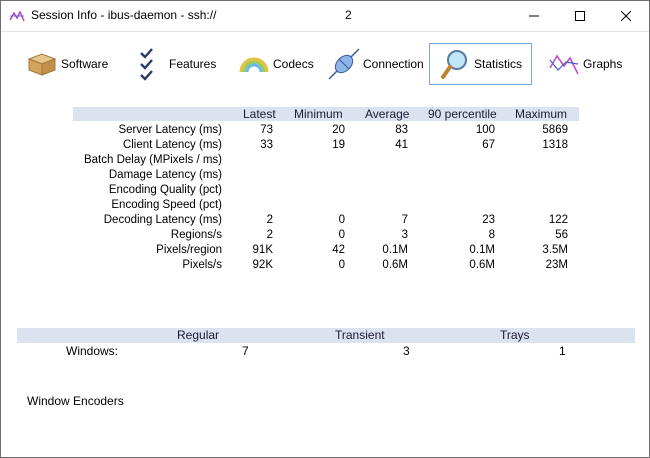  What do you see at coordinates (75, 401) in the screenshot?
I see `window-encoders-label: Window Encoders` at bounding box center [75, 401].